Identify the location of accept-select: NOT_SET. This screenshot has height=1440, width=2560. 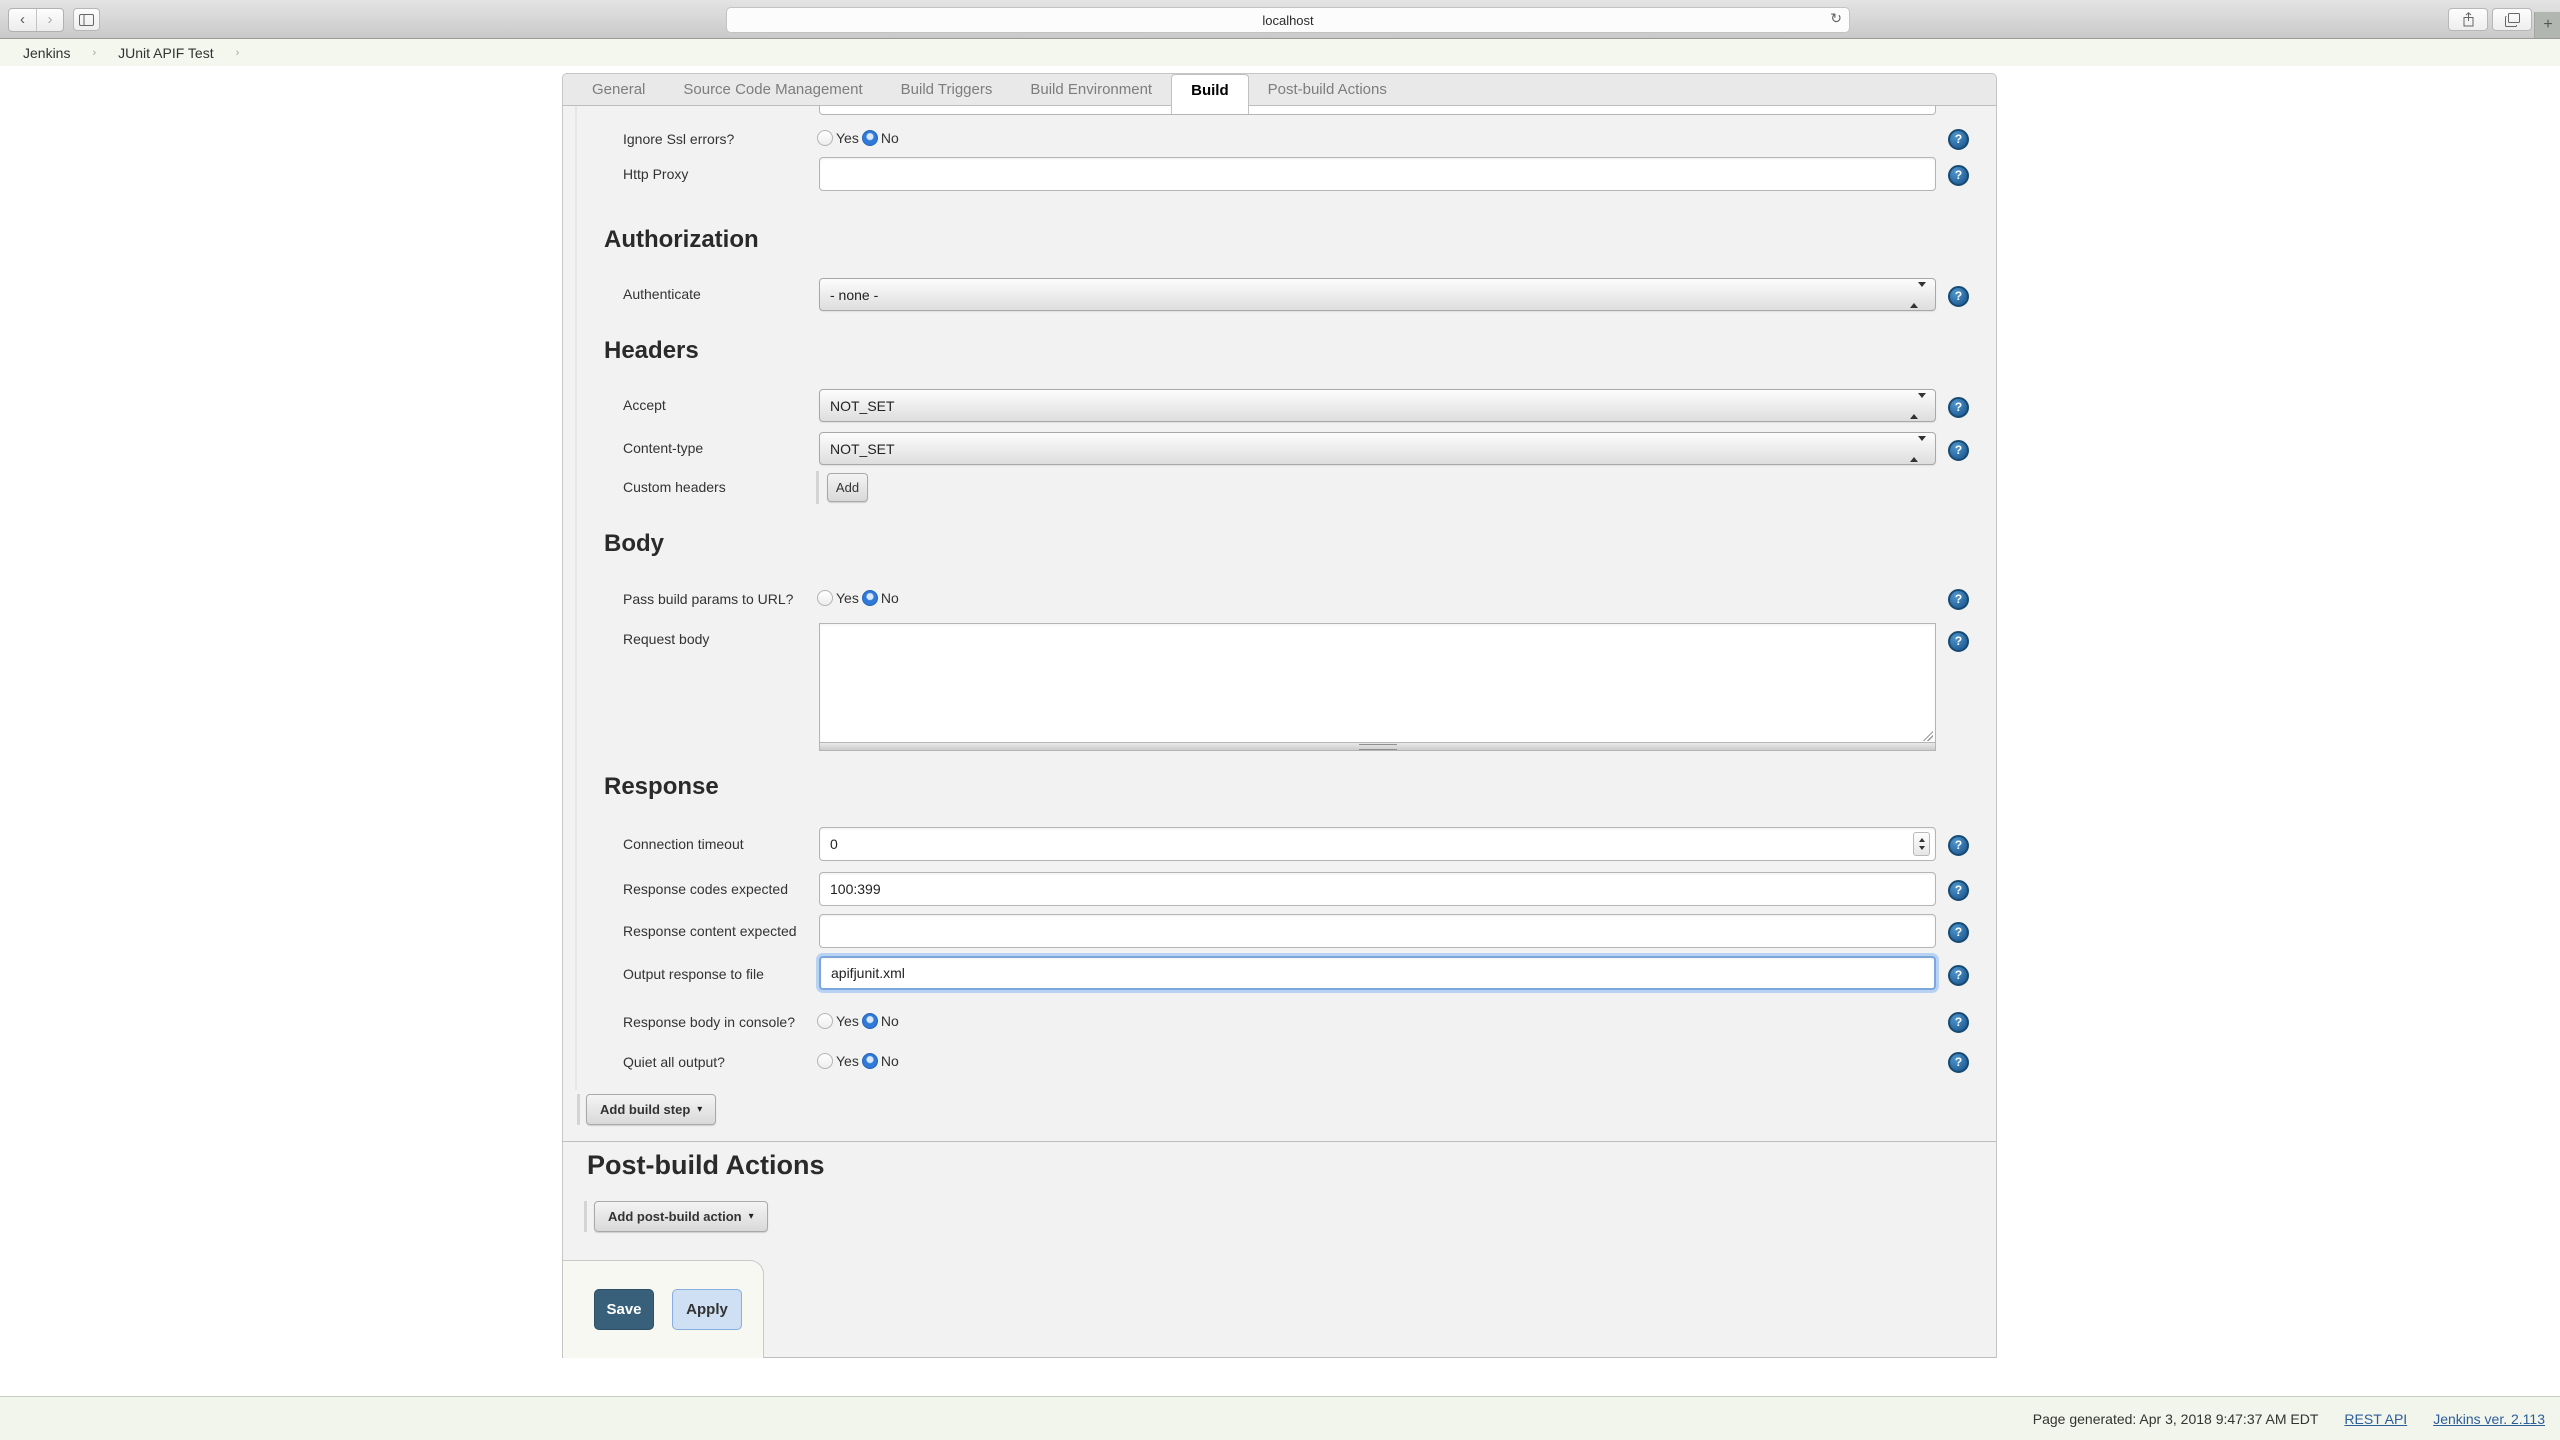
(1377, 405).